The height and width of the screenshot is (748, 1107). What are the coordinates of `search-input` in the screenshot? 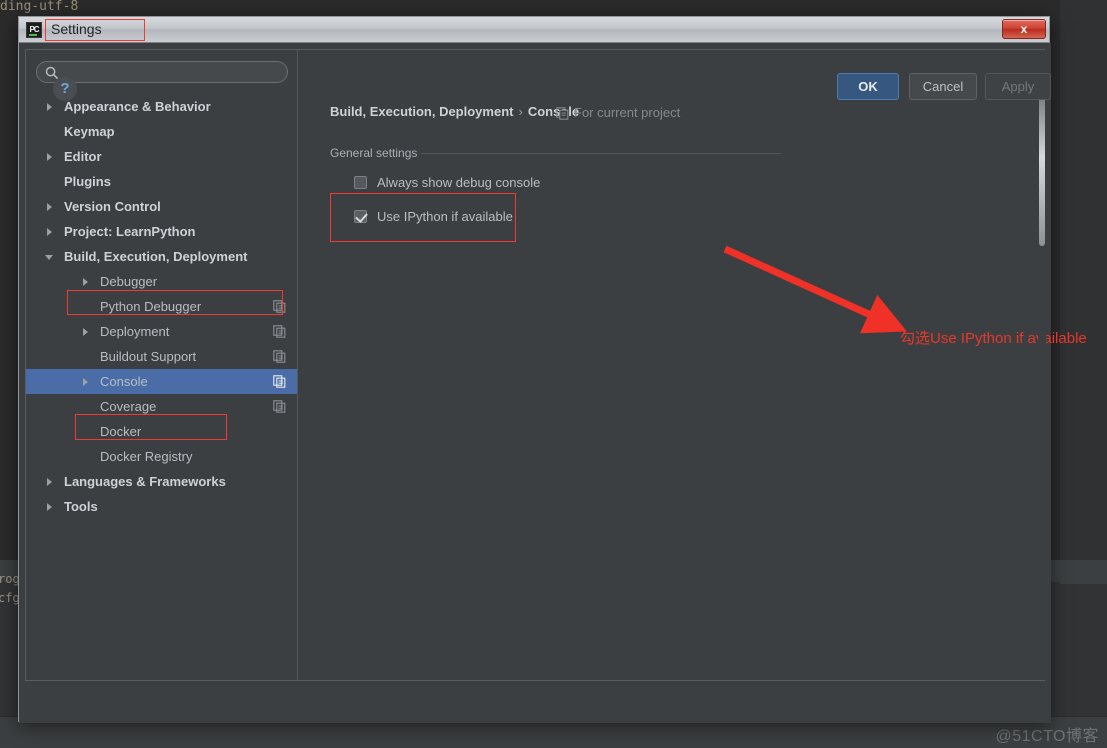 It's located at (162, 72).